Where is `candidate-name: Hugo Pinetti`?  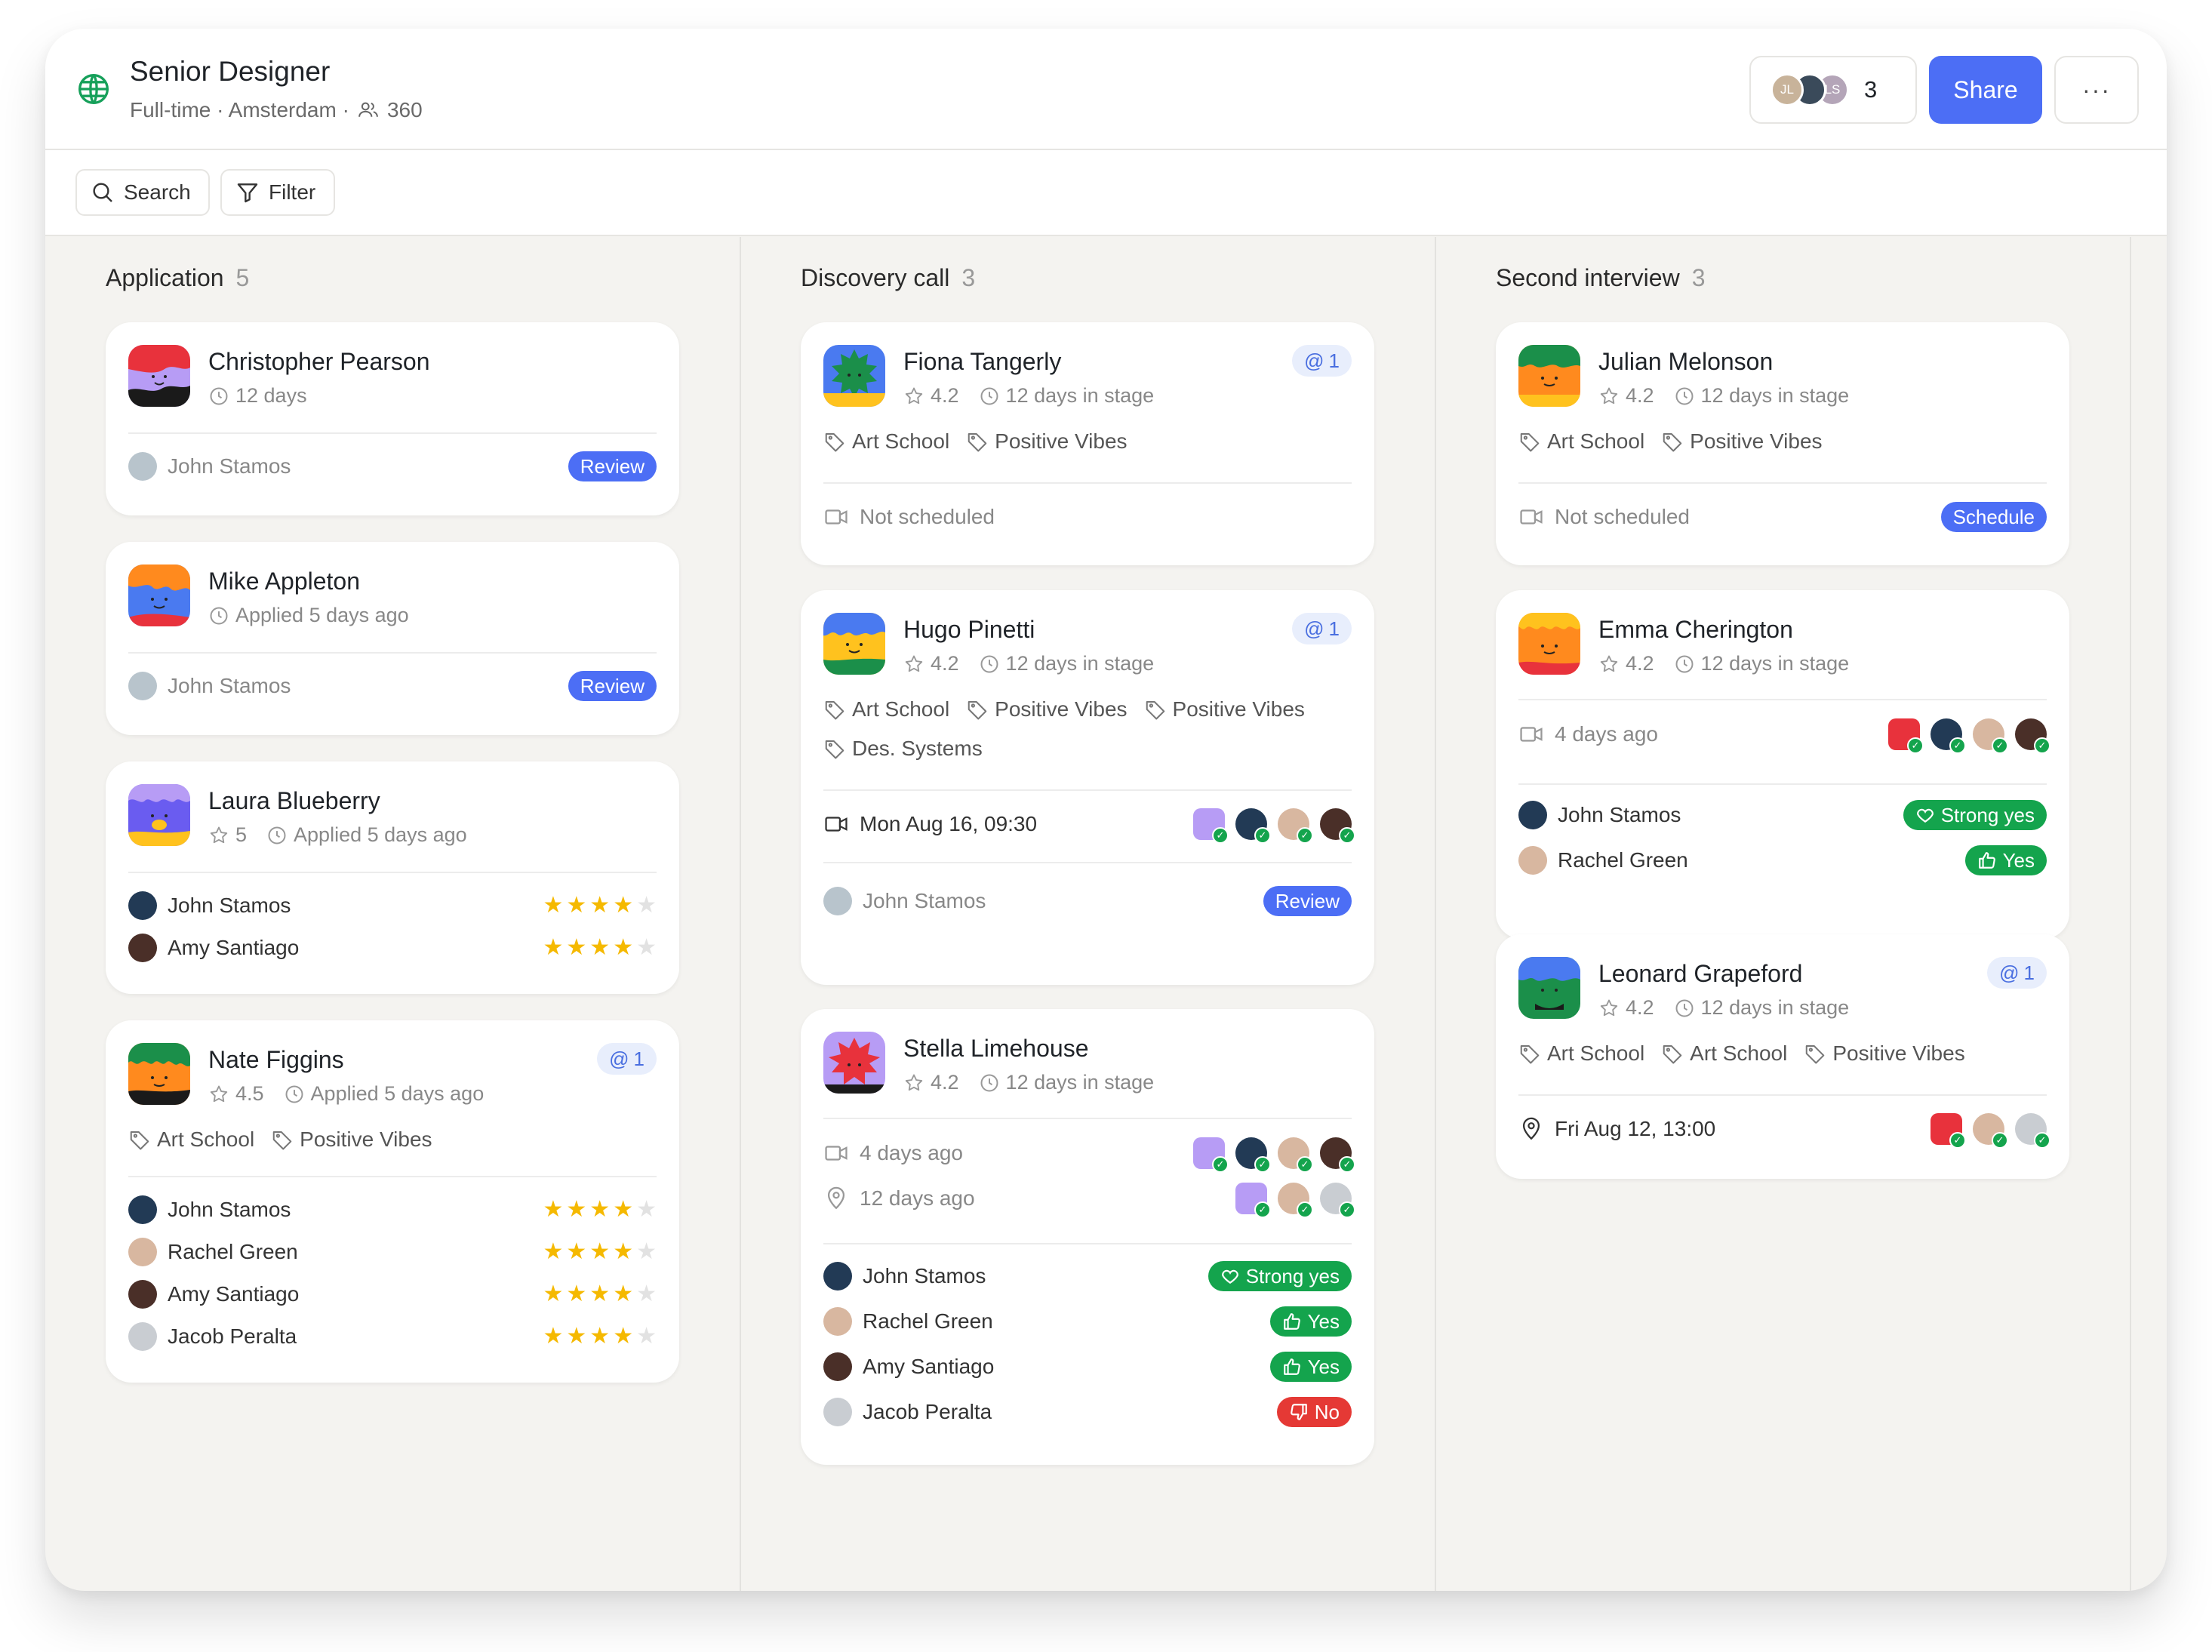 candidate-name: Hugo Pinetti is located at coordinates (969, 630).